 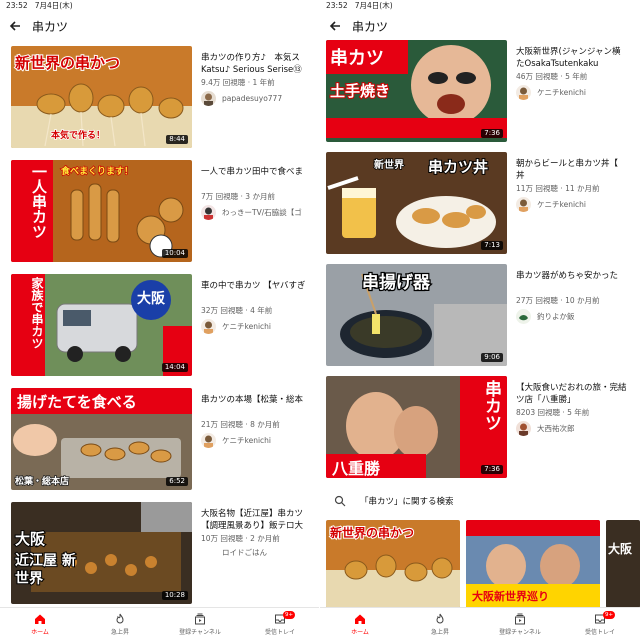 I want to click on video-thumbnail: 新世界の串かつ 本気で作る！ 8:44, so click(x=101, y=97).